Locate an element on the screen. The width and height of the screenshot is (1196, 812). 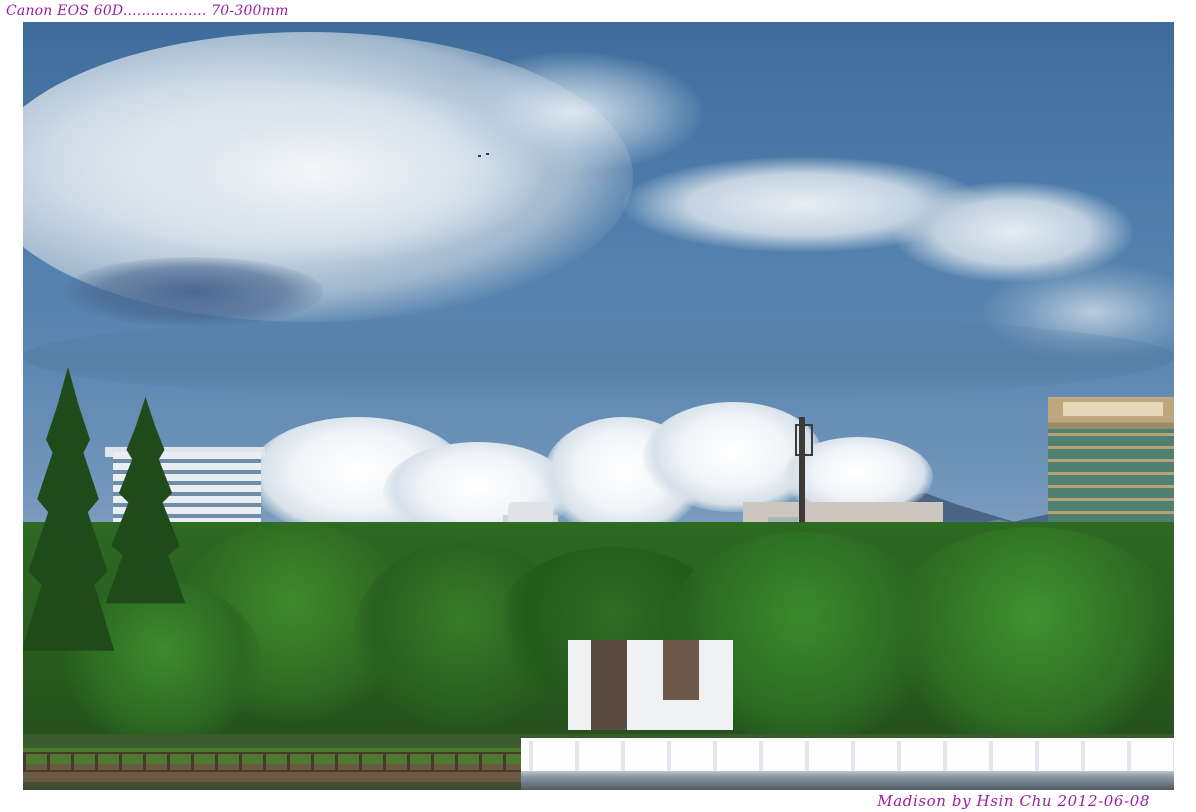
monument-sculpture is located at coordinates (681, 670).